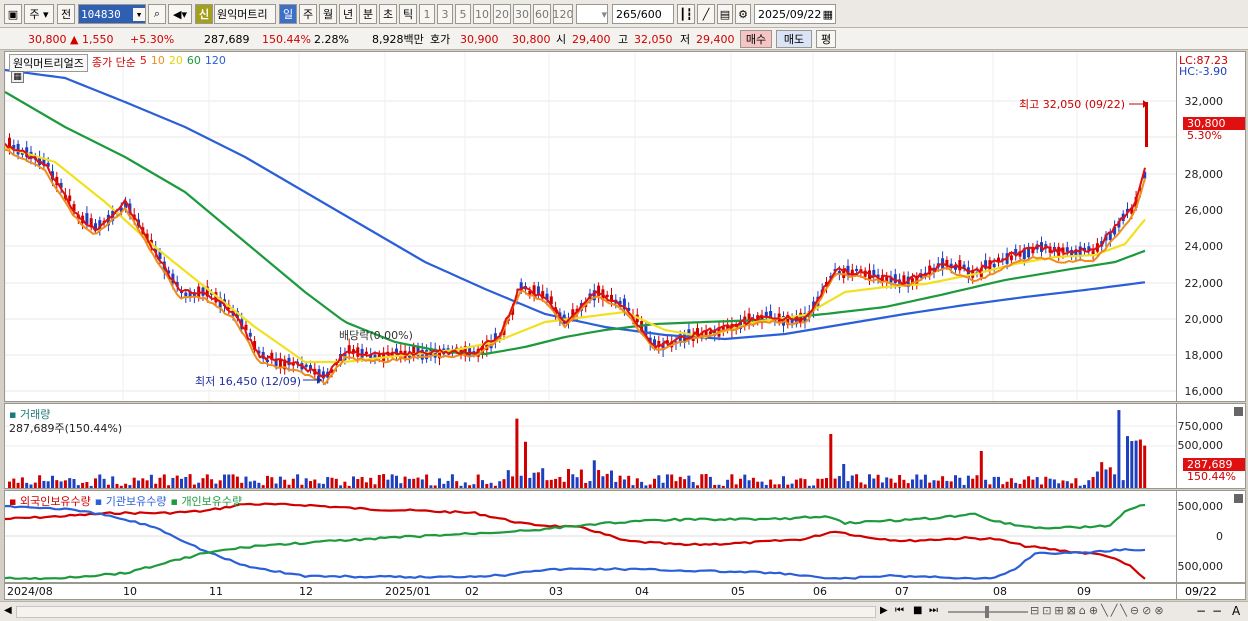  Describe the element at coordinates (884, 610) in the screenshot. I see `scroll-right-icon: ▶` at that location.